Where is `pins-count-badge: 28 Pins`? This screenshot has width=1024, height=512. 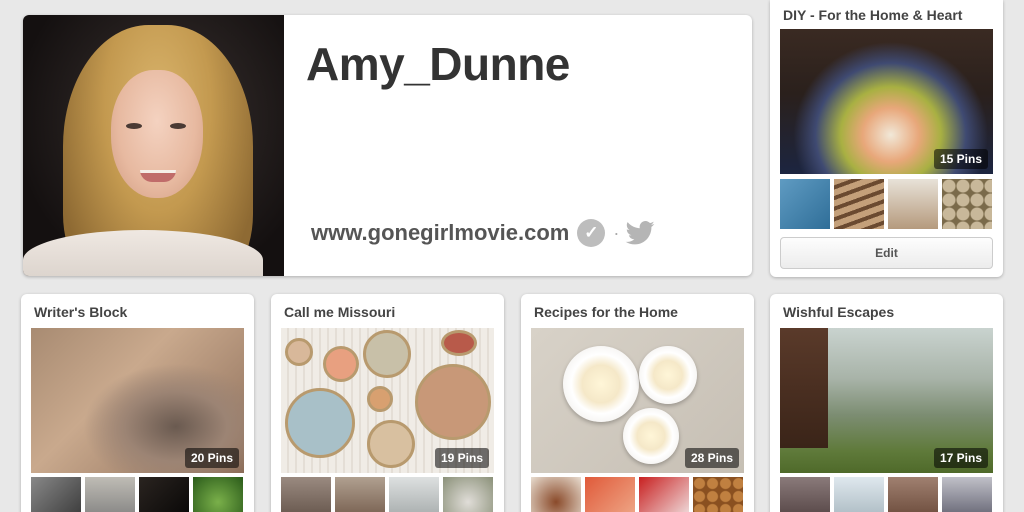
pins-count-badge: 28 Pins is located at coordinates (711, 458).